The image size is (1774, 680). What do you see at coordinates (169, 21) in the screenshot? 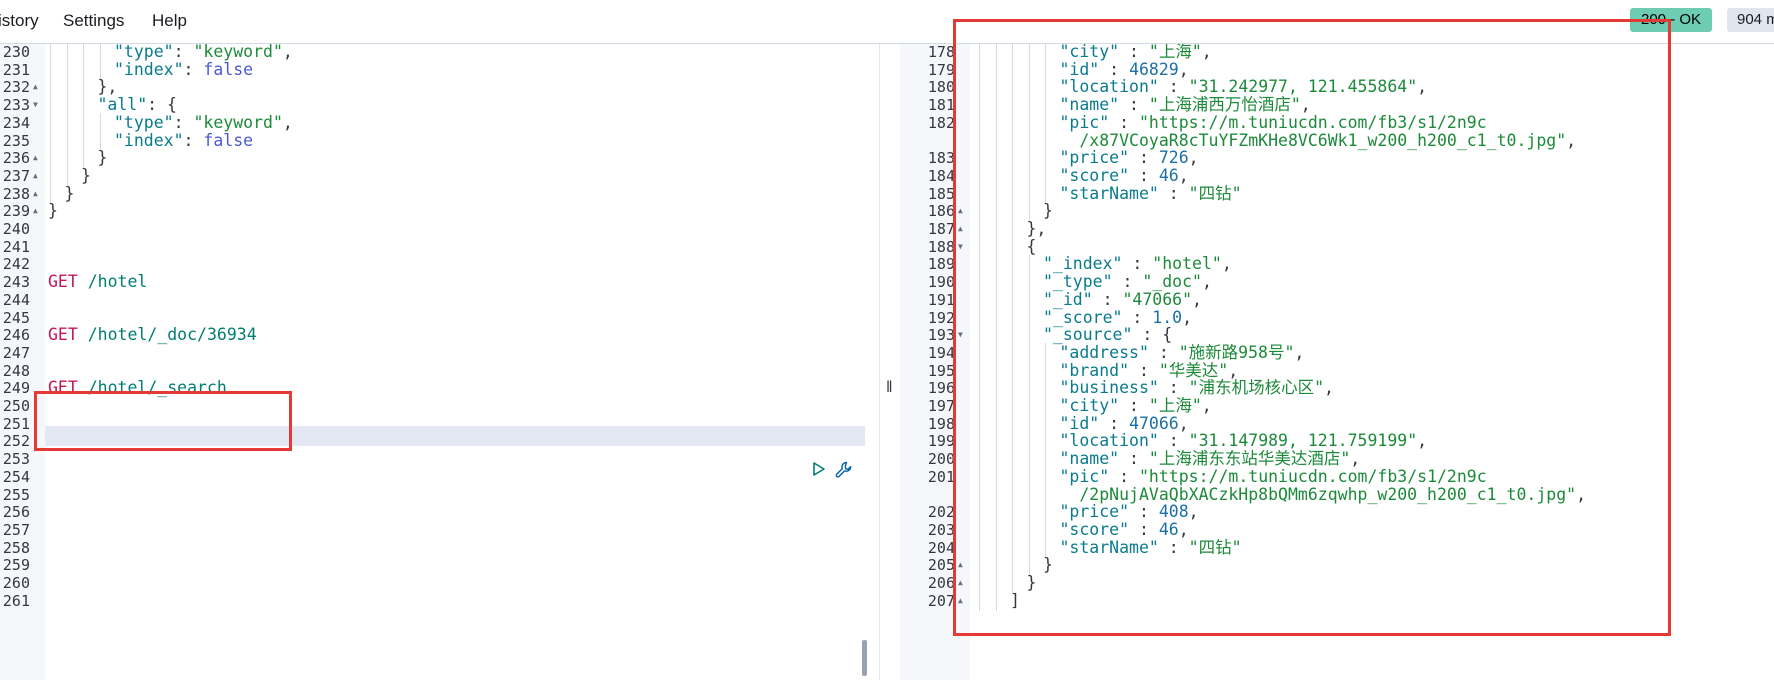
I see `menu-help: Help` at bounding box center [169, 21].